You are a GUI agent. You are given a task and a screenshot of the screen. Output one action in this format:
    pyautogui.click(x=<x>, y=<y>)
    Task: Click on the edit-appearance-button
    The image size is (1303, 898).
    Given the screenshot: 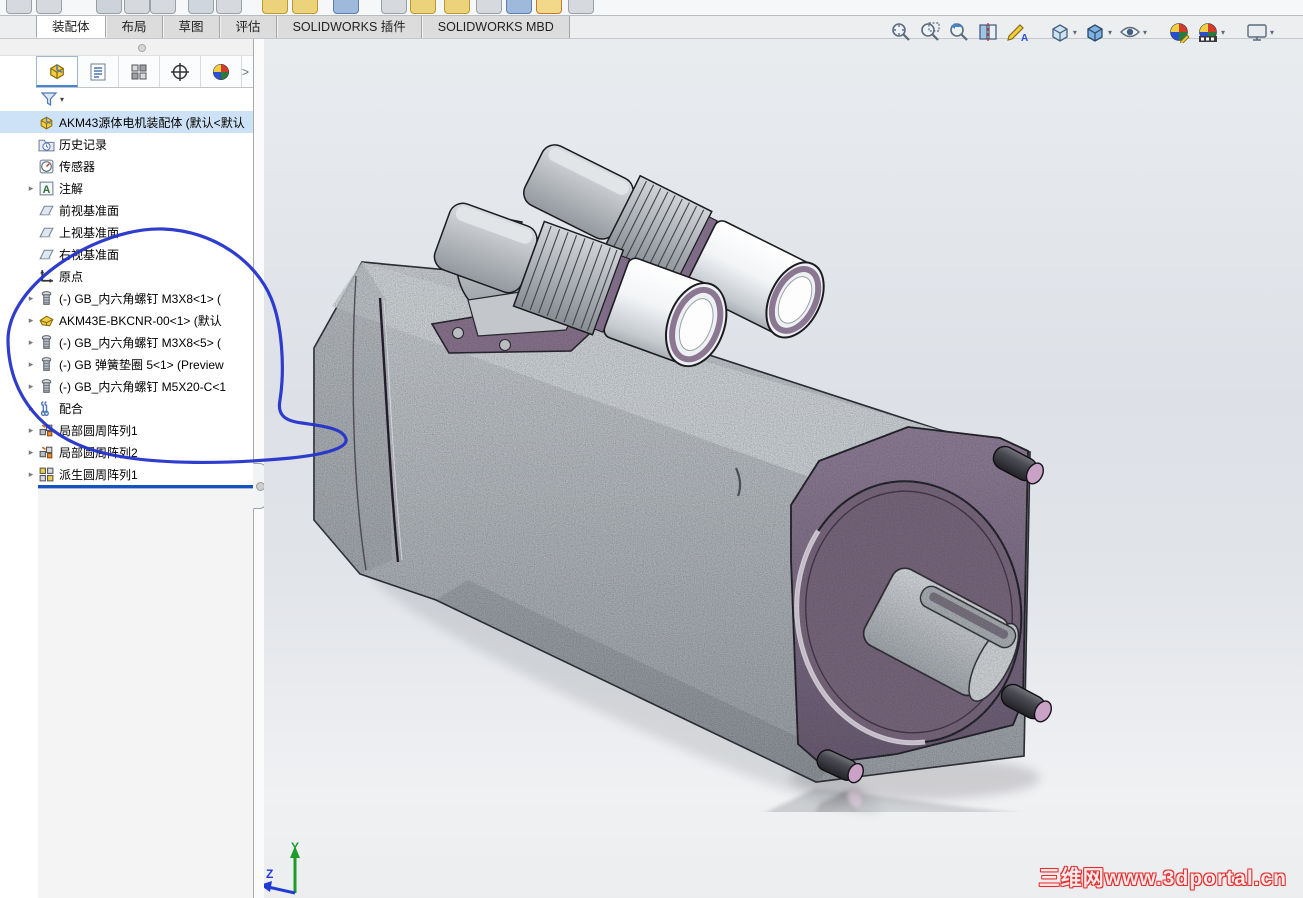 What is the action you would take?
    pyautogui.click(x=1179, y=32)
    